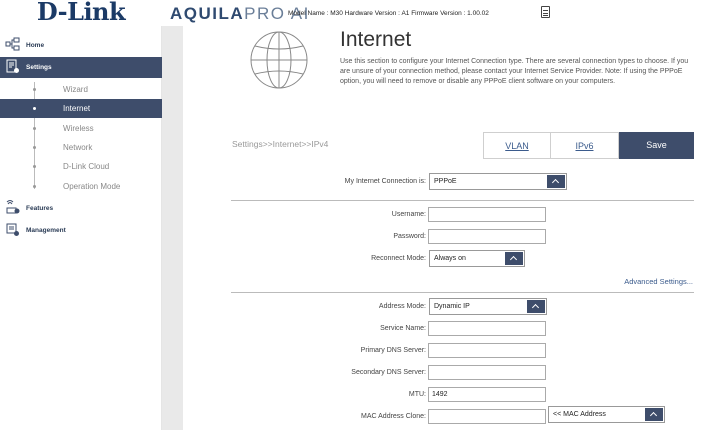 This screenshot has height=430, width=701. What do you see at coordinates (280, 144) in the screenshot?
I see `breadcrumb: Settings>>Internet>>IPv4` at bounding box center [280, 144].